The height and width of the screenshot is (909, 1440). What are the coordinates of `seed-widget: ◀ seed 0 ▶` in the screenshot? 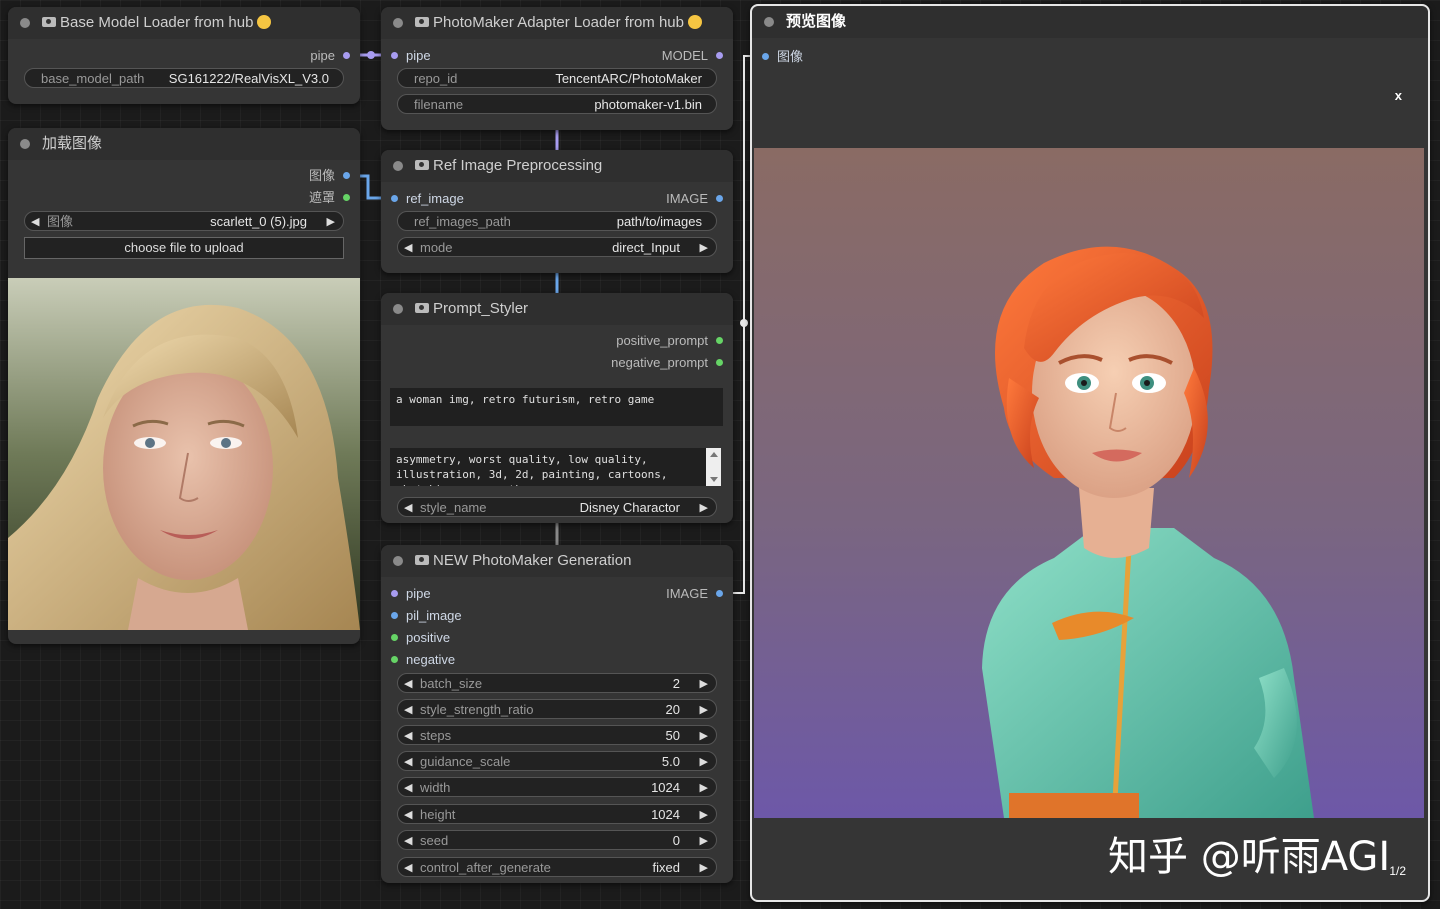 It's located at (557, 840).